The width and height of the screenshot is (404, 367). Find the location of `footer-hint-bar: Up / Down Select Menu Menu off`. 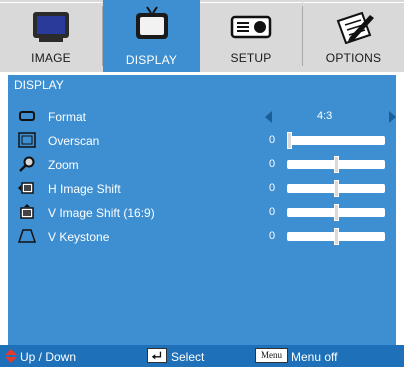

footer-hint-bar: Up / Down Select Menu Menu off is located at coordinates (202, 356).